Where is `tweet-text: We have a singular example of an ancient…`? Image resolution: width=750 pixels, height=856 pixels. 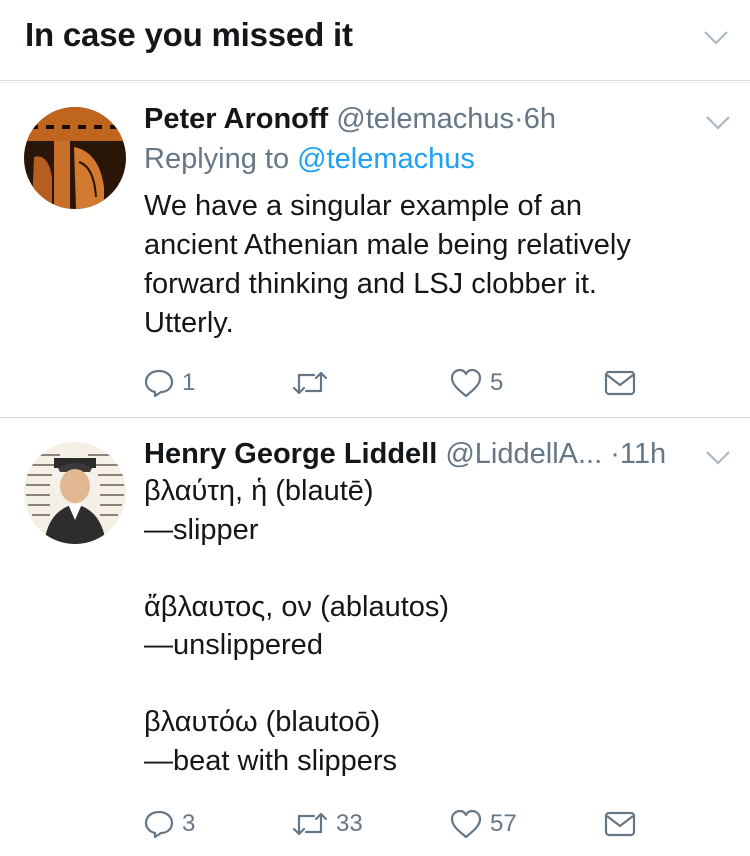 tweet-text: We have a singular example of an ancient… is located at coordinates (387, 264).